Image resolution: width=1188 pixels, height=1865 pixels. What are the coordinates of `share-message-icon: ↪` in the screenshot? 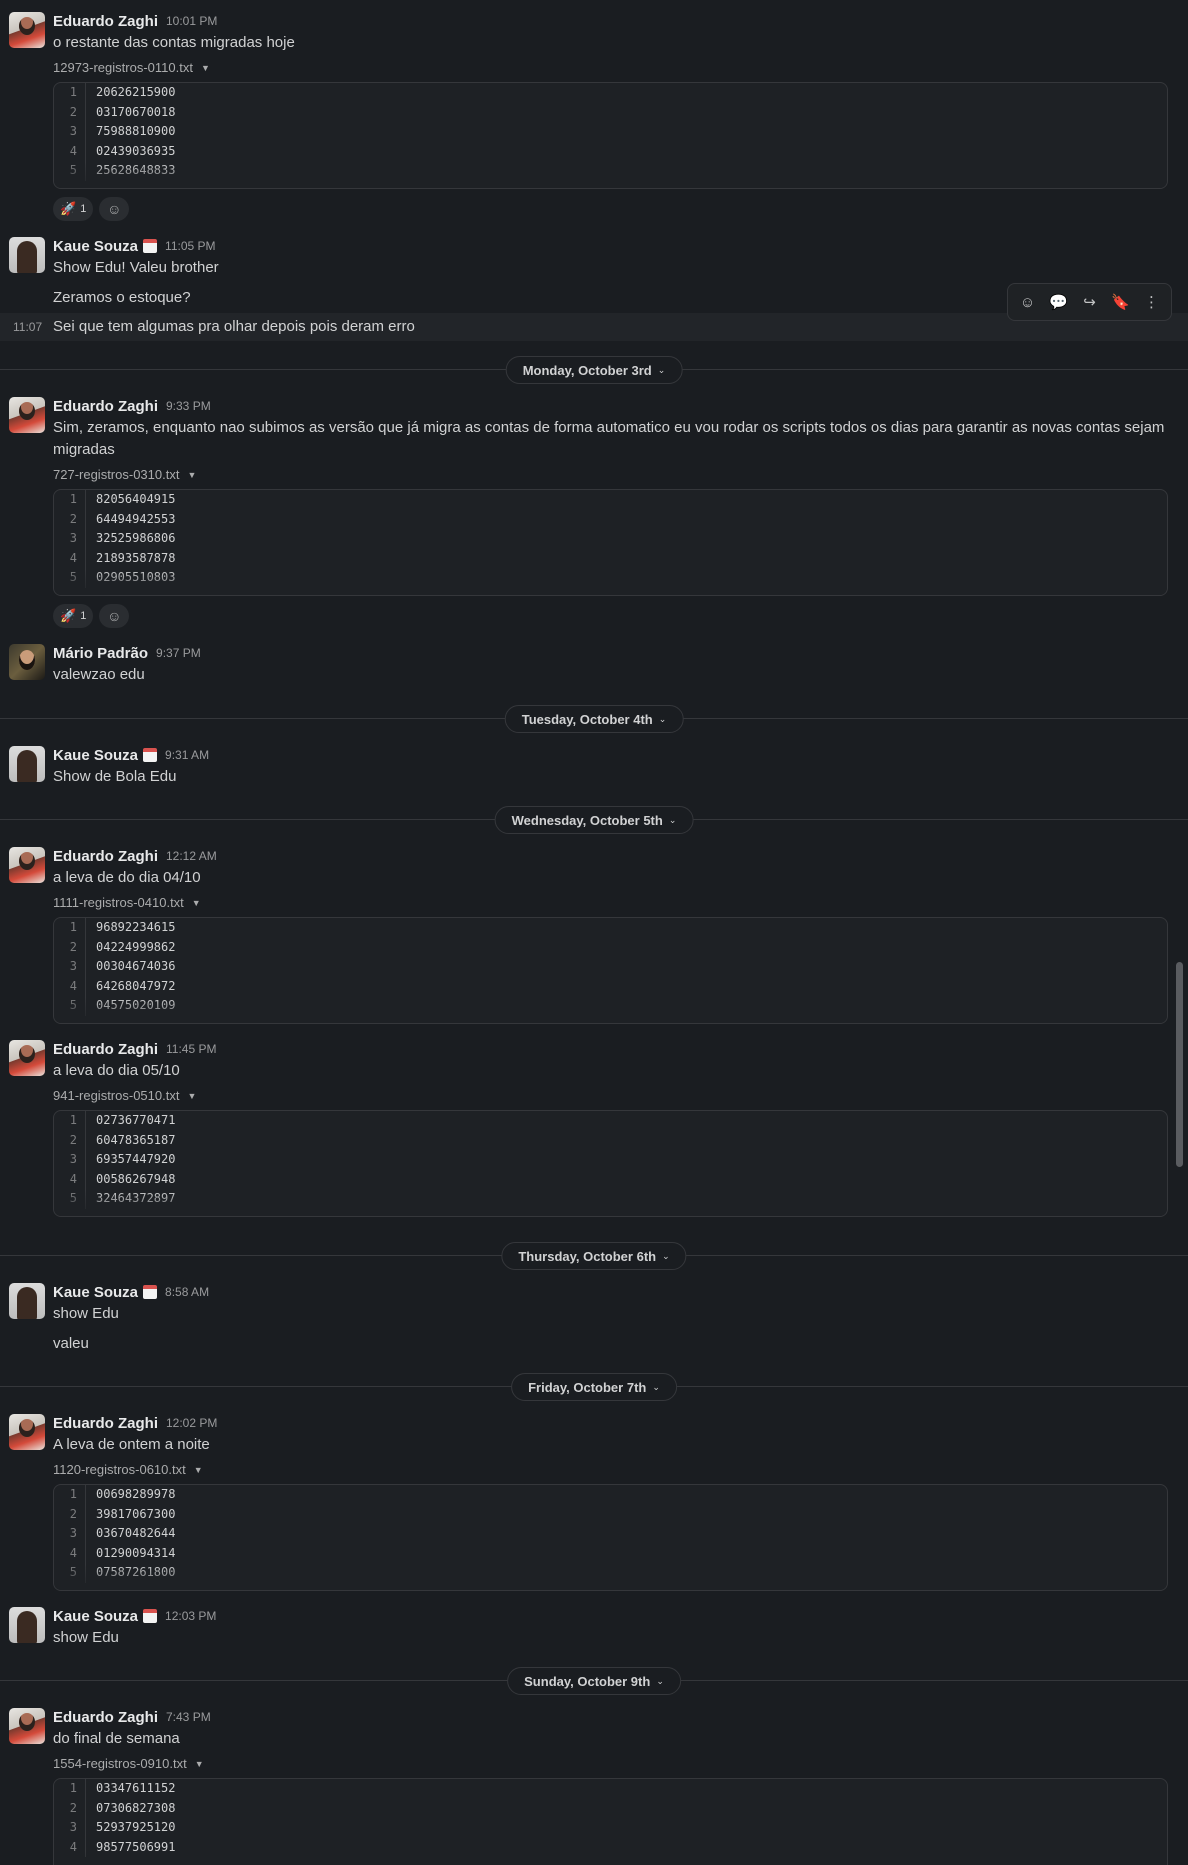 It's located at (1090, 302).